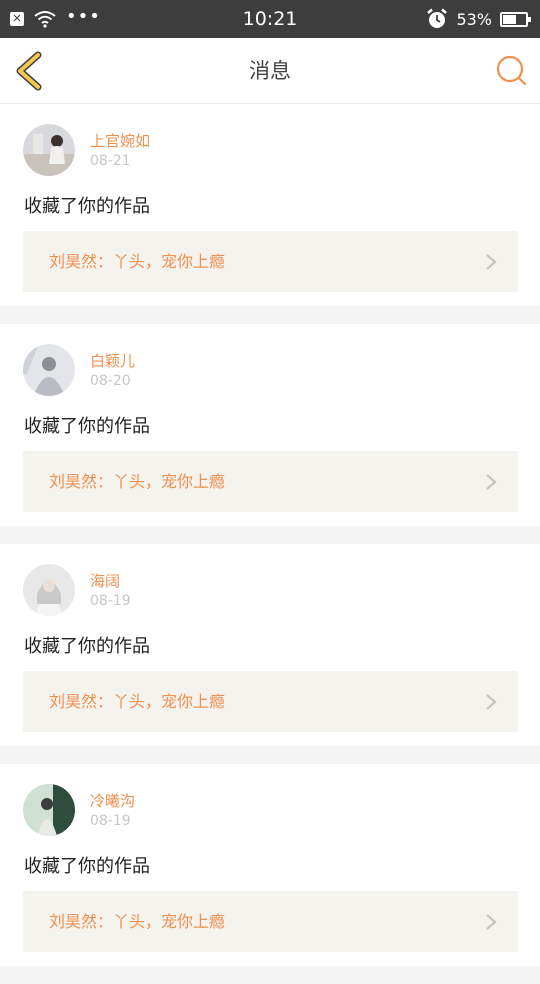  What do you see at coordinates (270, 19) in the screenshot?
I see `status-bar: ✕ ••• 10:21 53%` at bounding box center [270, 19].